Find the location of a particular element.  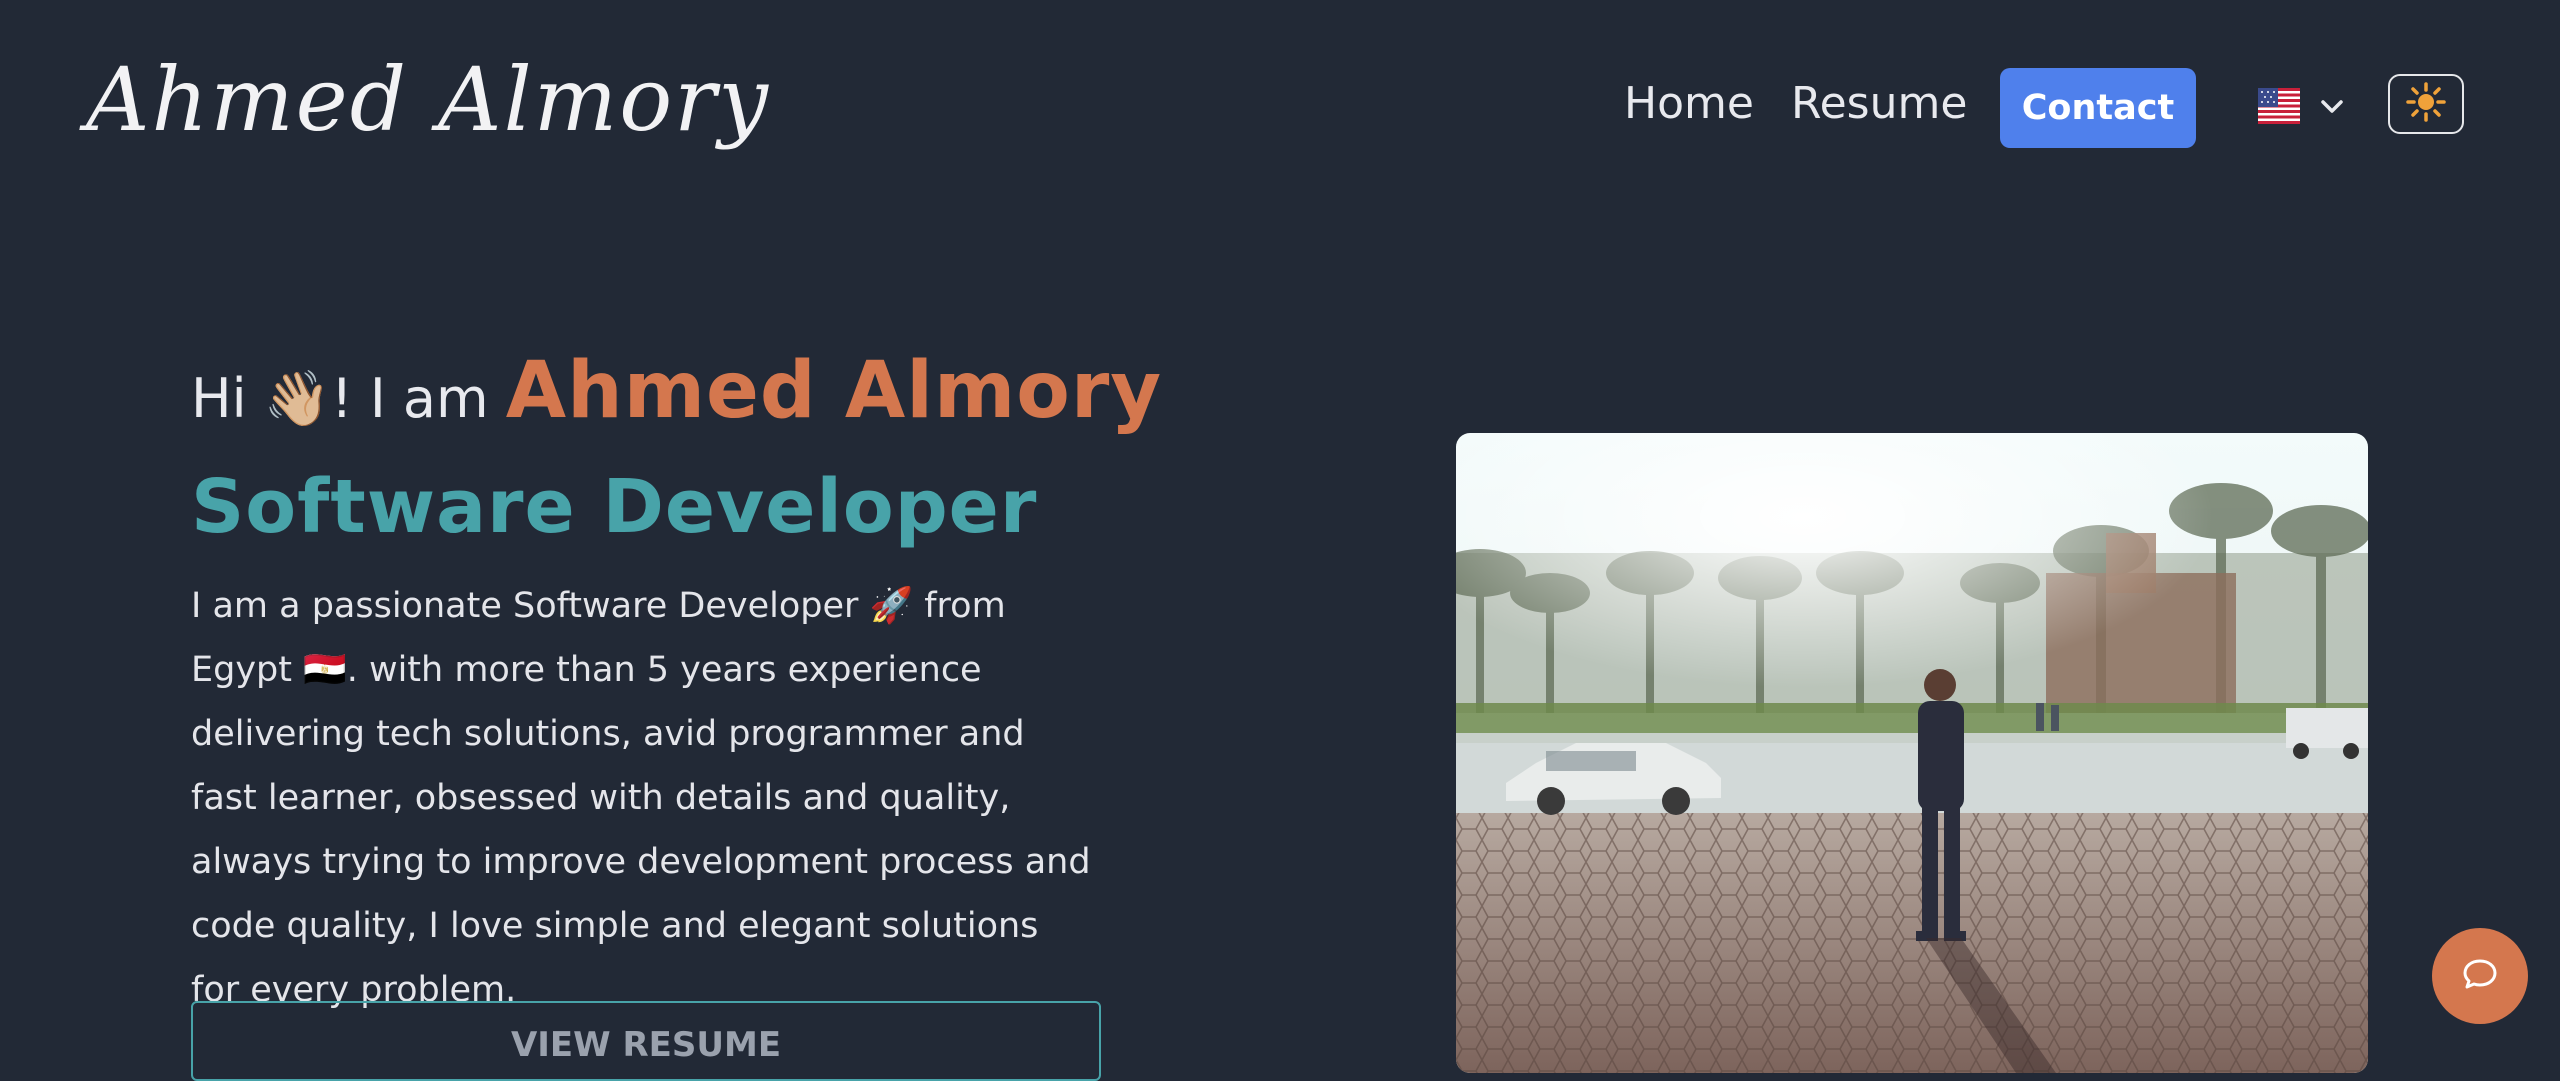

chevron-down-icon is located at coordinates (2332, 106).